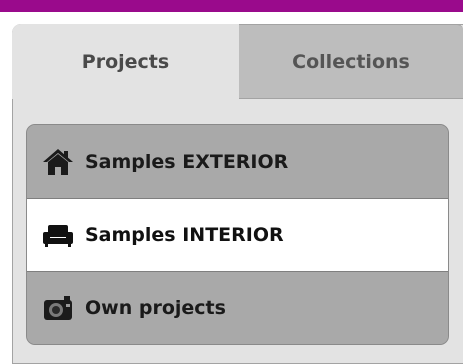 Image resolution: width=463 pixels, height=364 pixels. Describe the element at coordinates (184, 235) in the screenshot. I see `list-item-label: Samples INTERIOR` at that location.